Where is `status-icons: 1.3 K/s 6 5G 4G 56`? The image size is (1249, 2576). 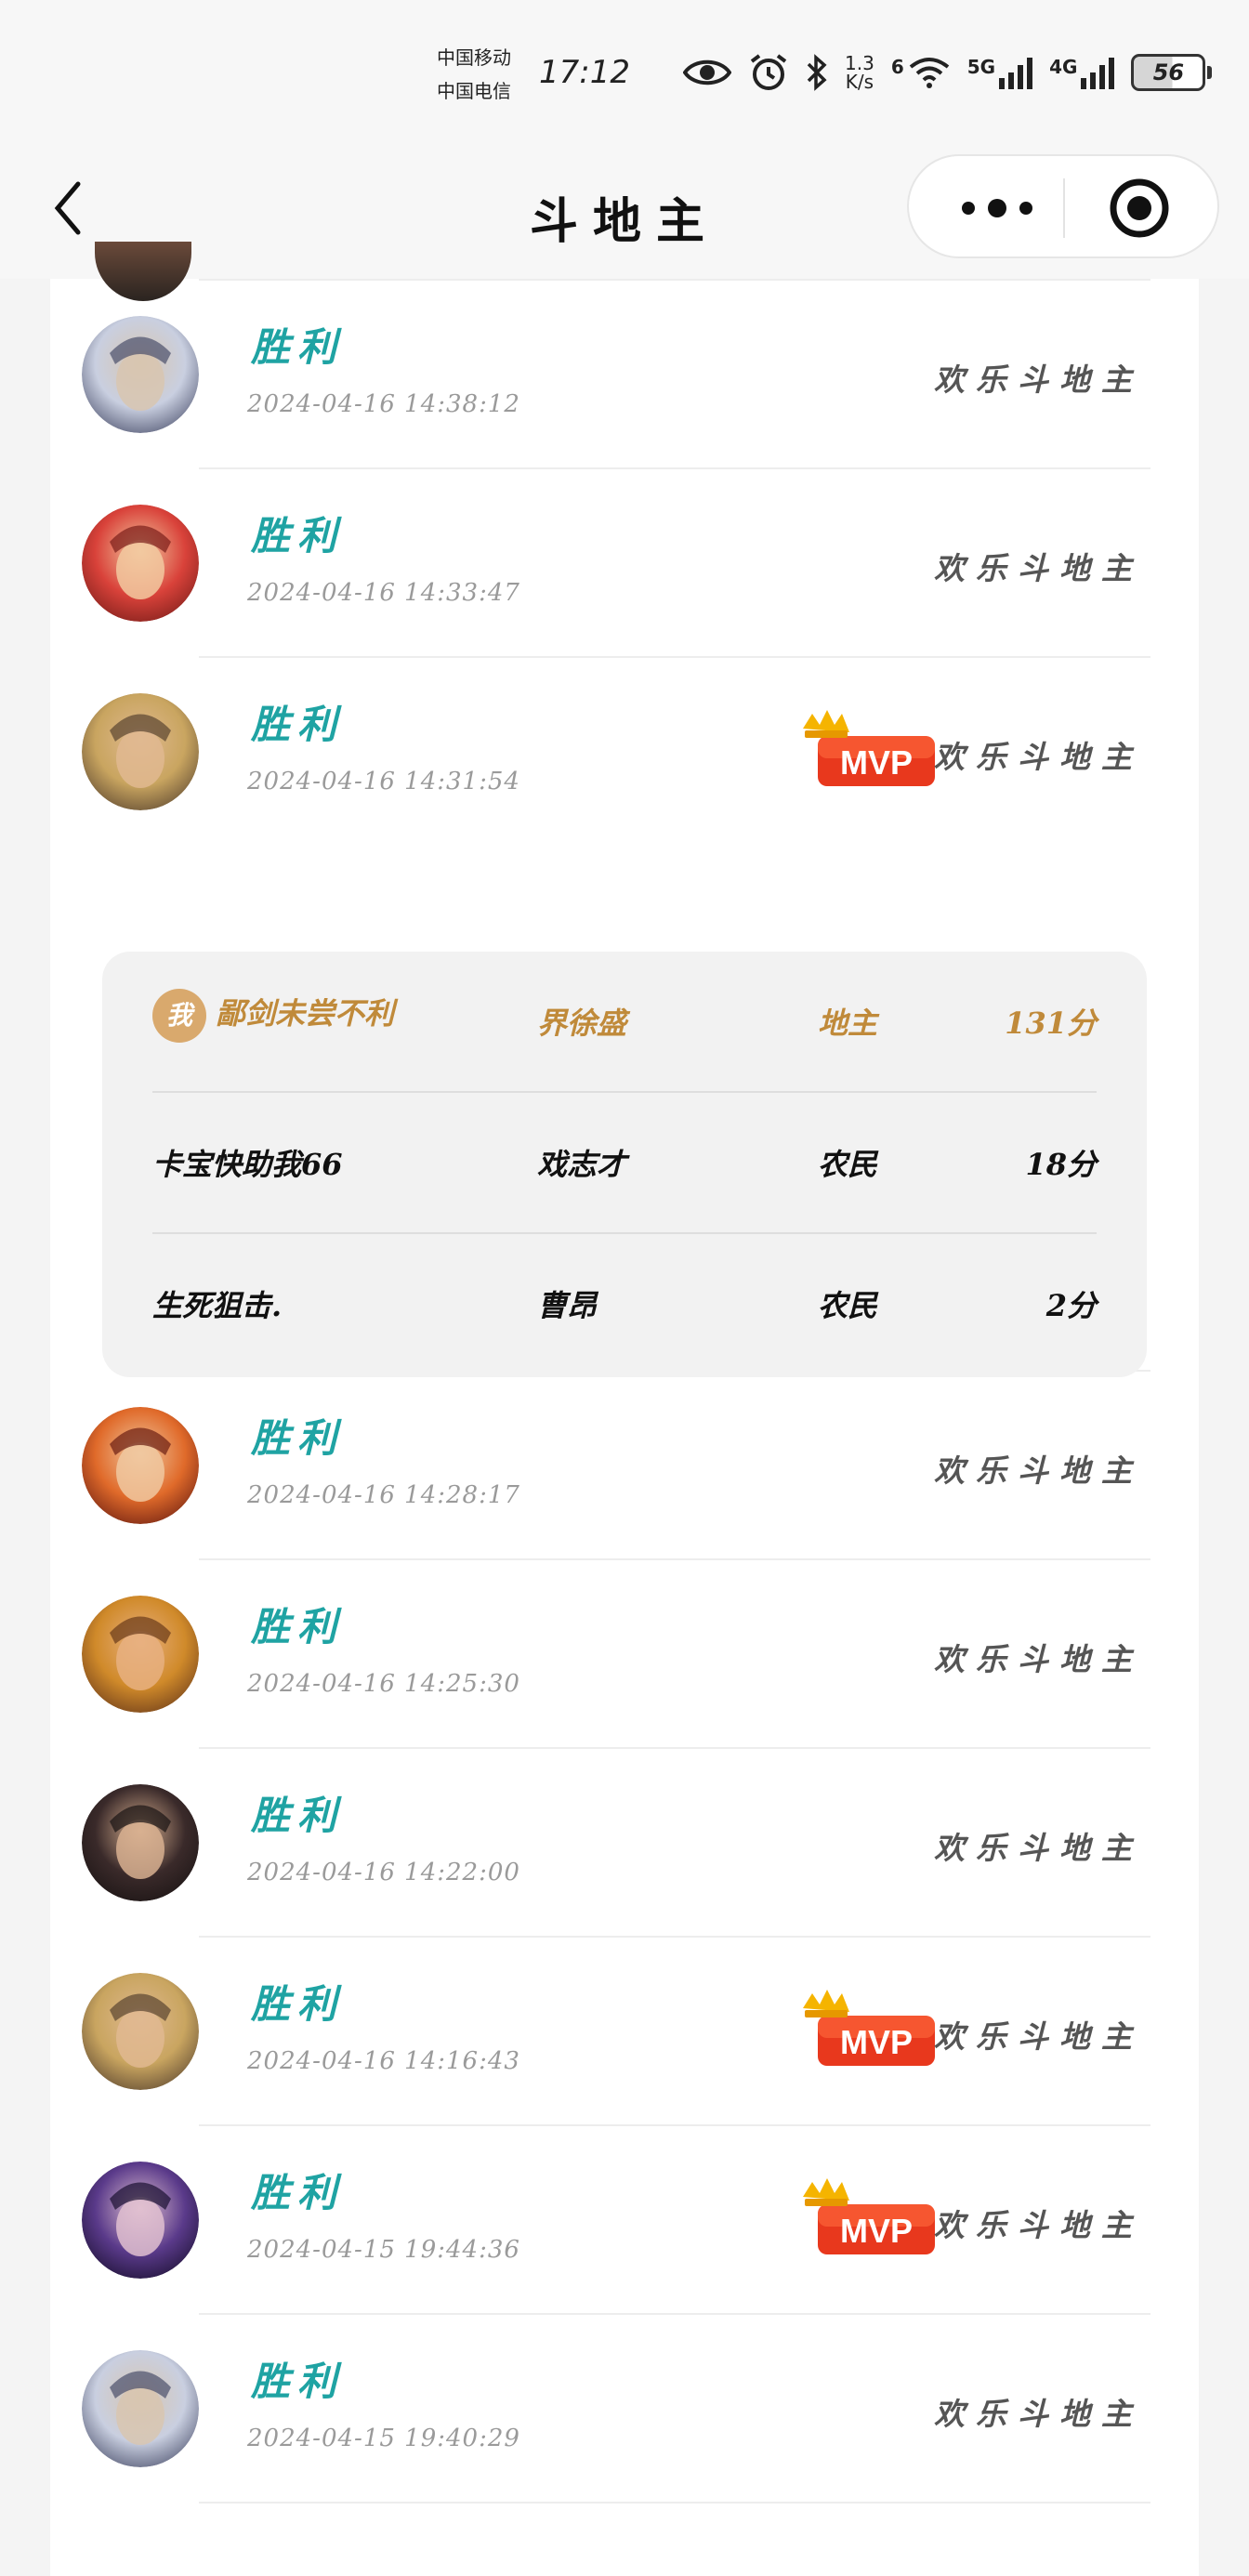 status-icons: 1.3 K/s 6 5G 4G 56 is located at coordinates (948, 72).